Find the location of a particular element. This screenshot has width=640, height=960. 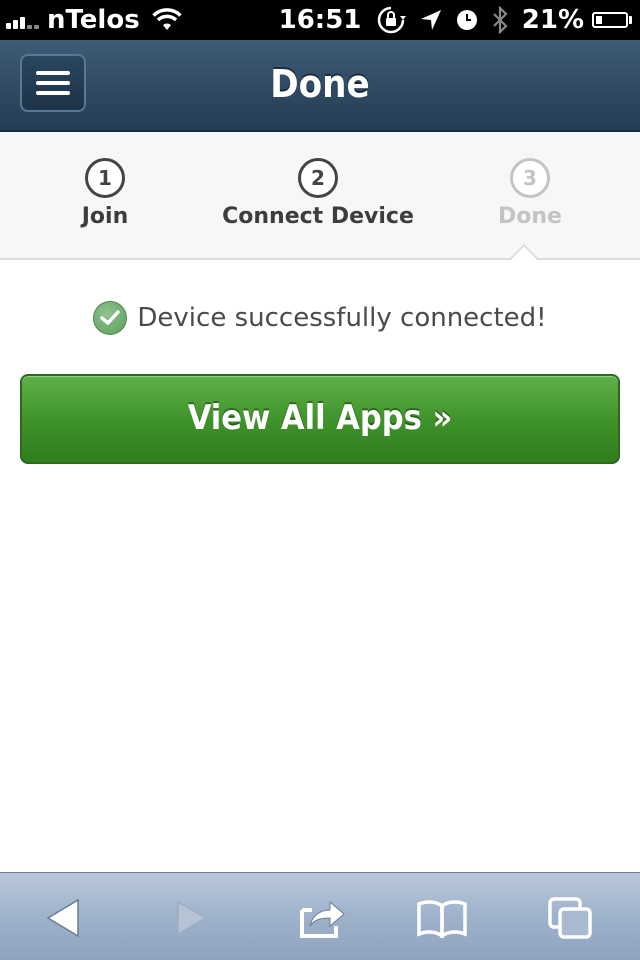

checkmark-icon is located at coordinates (110, 318).